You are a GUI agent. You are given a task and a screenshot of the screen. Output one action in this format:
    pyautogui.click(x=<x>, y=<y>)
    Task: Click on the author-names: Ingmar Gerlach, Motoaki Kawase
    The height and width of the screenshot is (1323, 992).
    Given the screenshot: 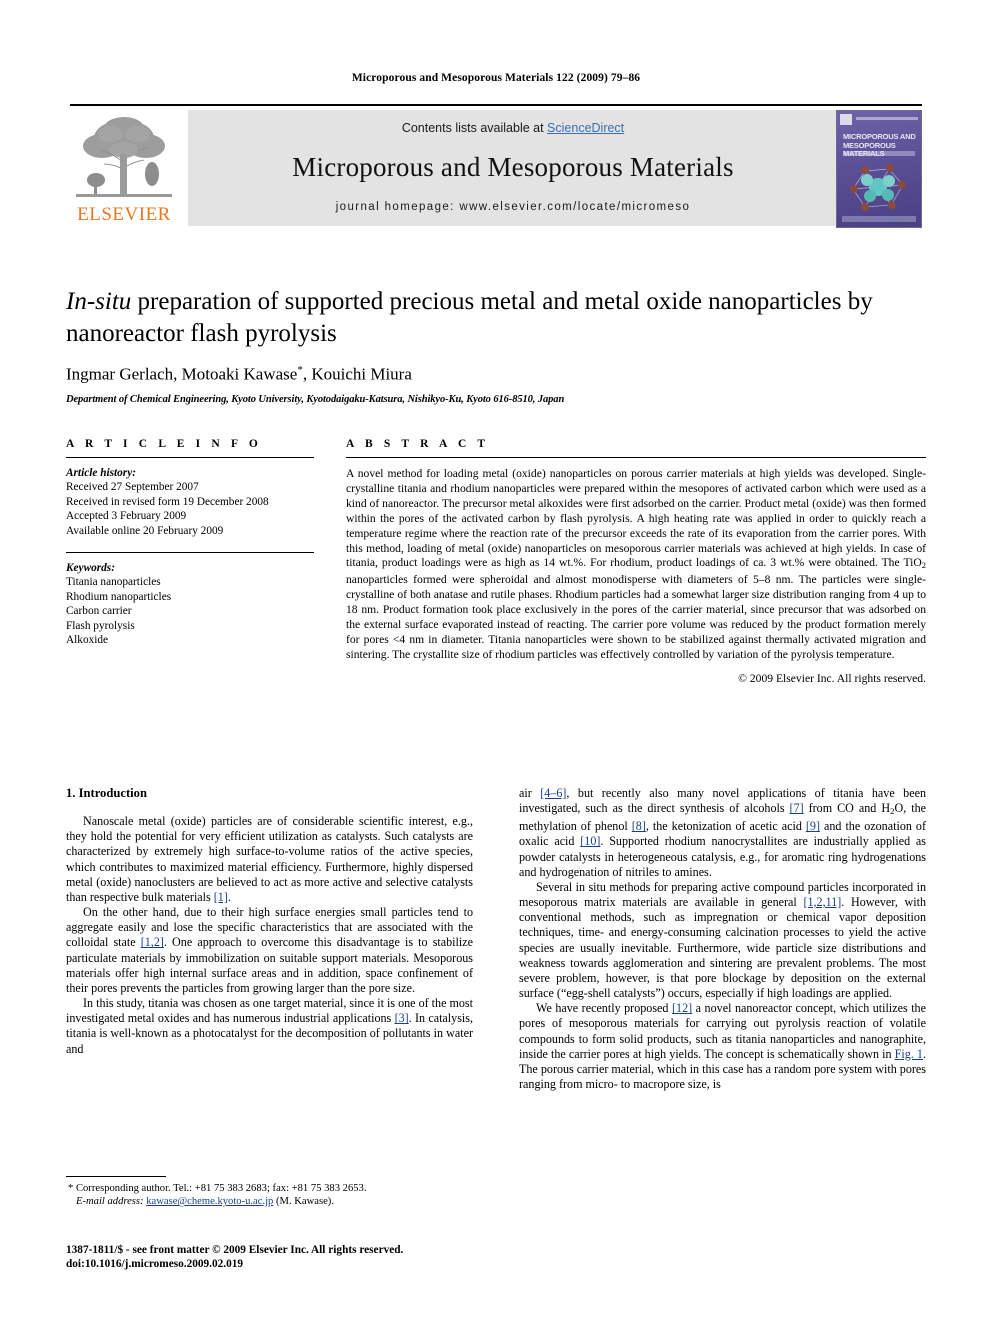 What is the action you would take?
    pyautogui.click(x=182, y=374)
    